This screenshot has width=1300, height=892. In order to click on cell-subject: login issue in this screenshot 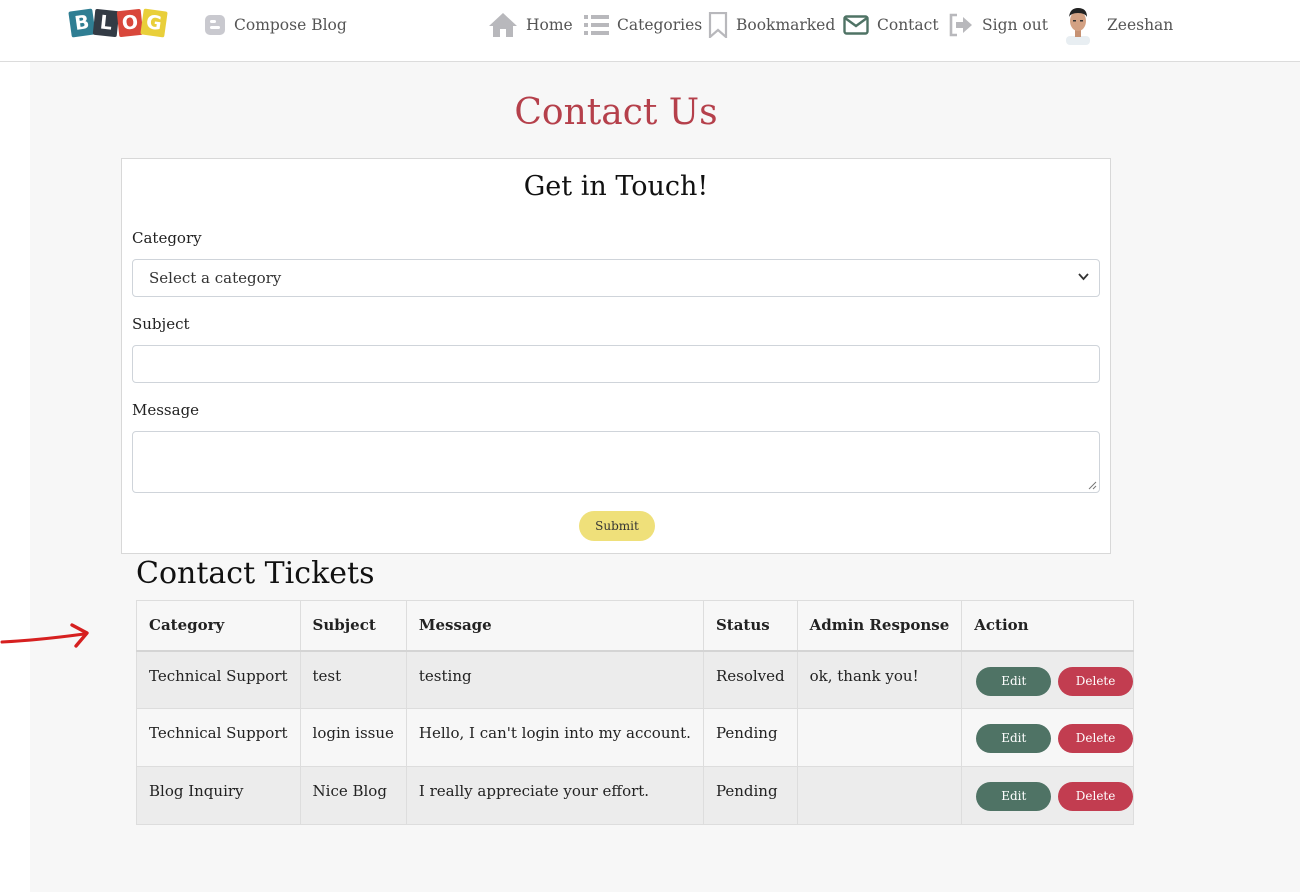, I will do `click(353, 737)`.